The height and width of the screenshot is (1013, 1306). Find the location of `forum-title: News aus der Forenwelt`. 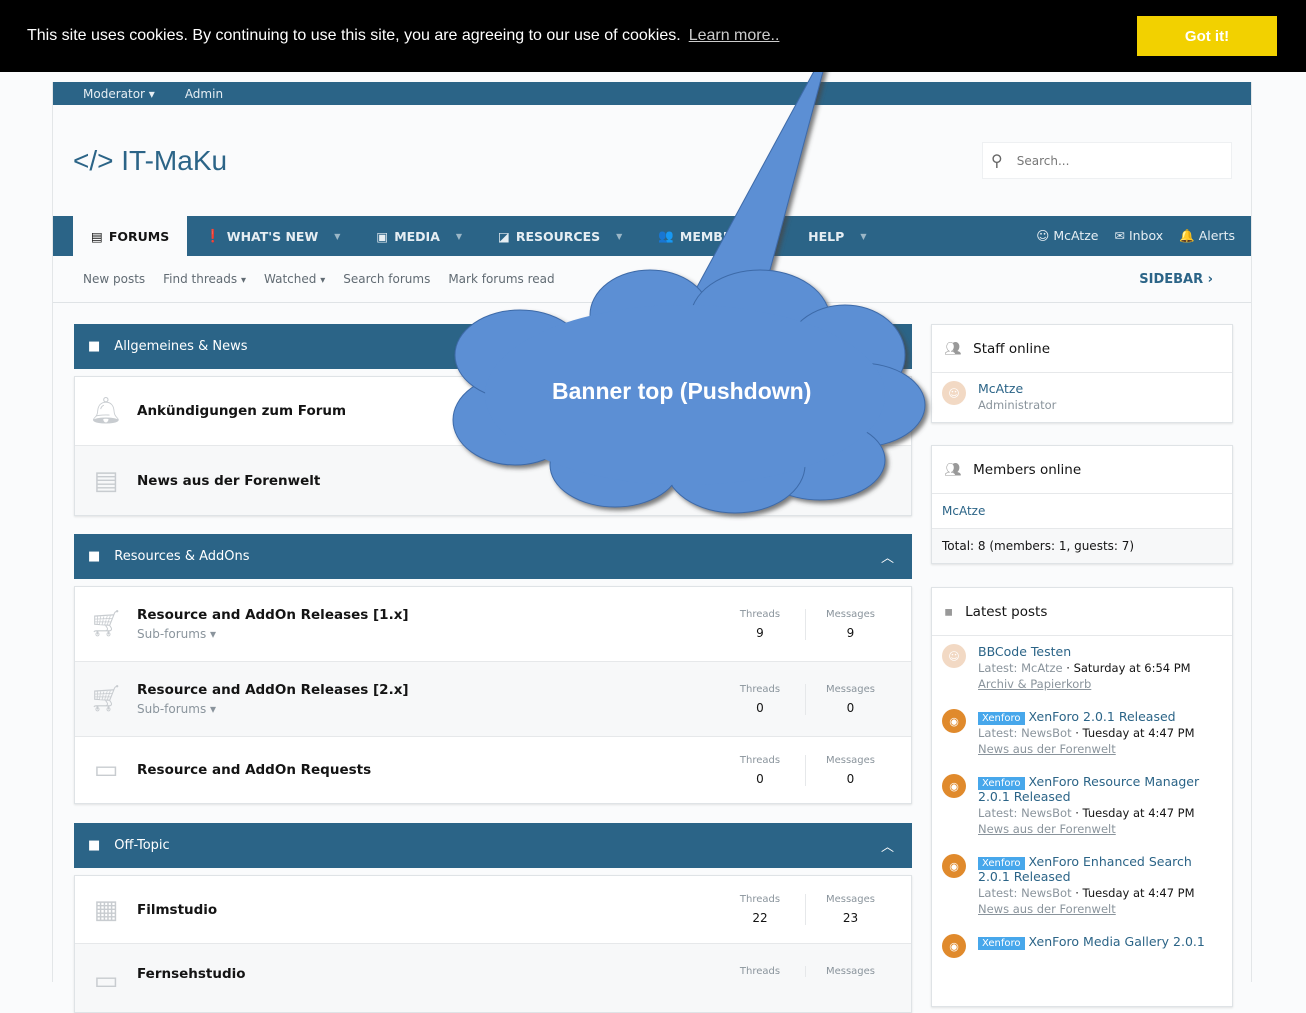

forum-title: News aus der Forenwelt is located at coordinates (228, 481).